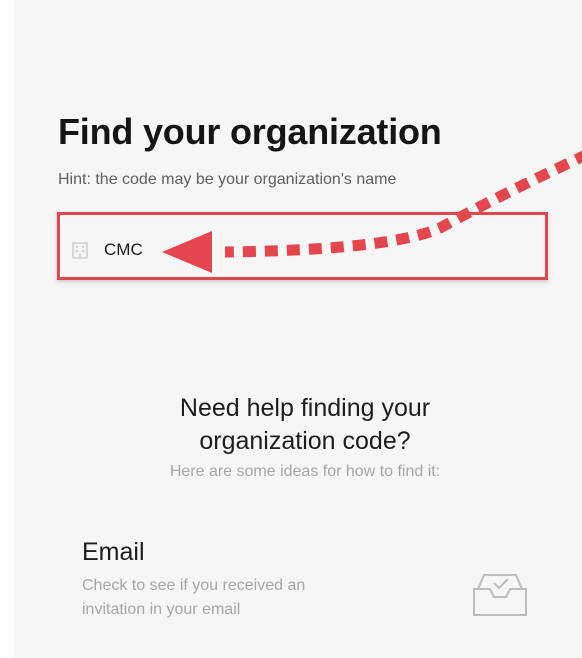  Describe the element at coordinates (305, 408) in the screenshot. I see `help-heading-line-1: Need help finding your` at that location.